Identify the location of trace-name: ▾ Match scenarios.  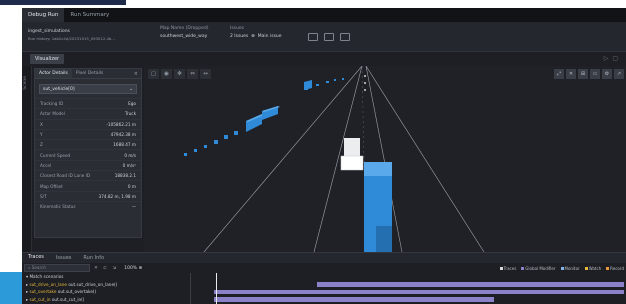
(44, 277).